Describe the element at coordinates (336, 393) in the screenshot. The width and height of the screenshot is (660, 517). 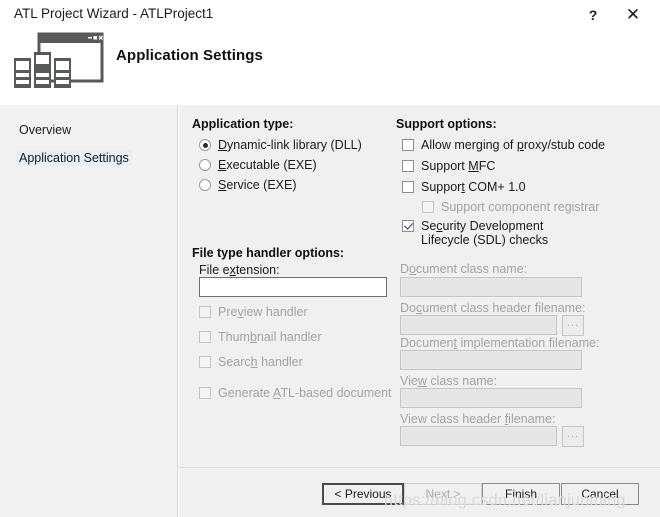
I see `label-post: TL-based document` at that location.